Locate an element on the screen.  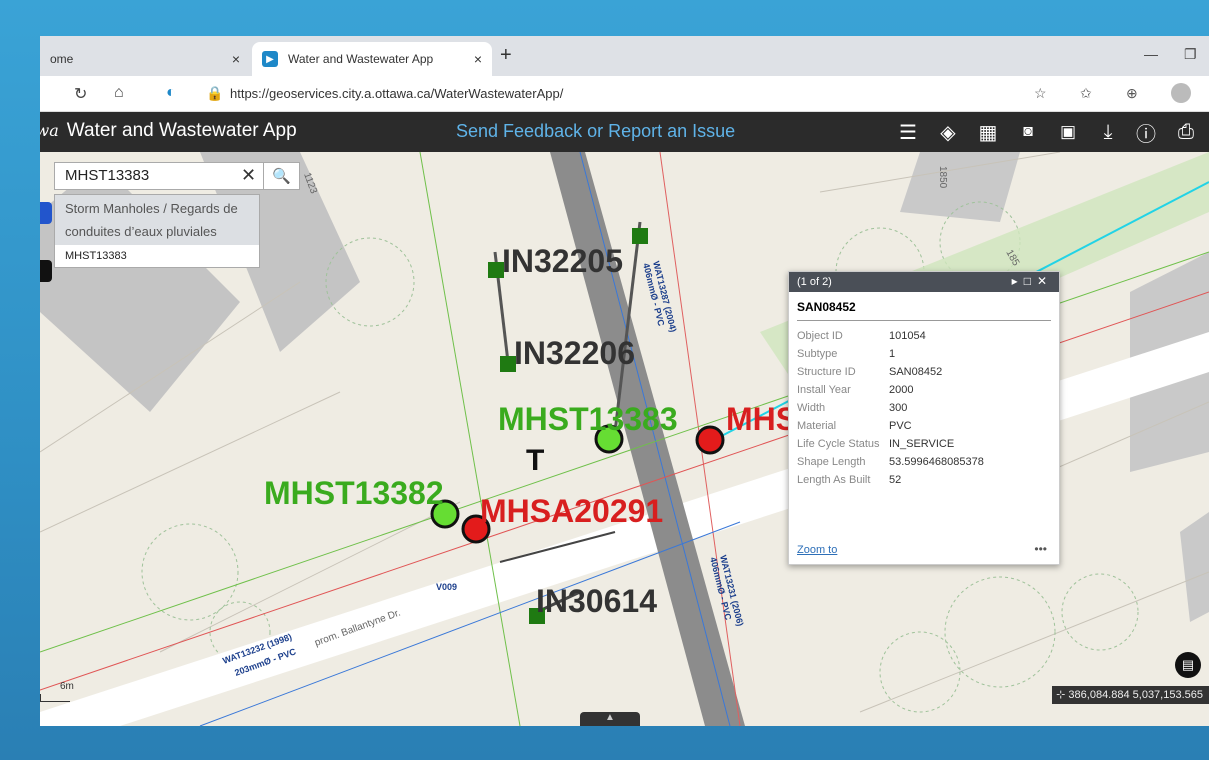
attribute-value: SAN08452 is located at coordinates (916, 372).